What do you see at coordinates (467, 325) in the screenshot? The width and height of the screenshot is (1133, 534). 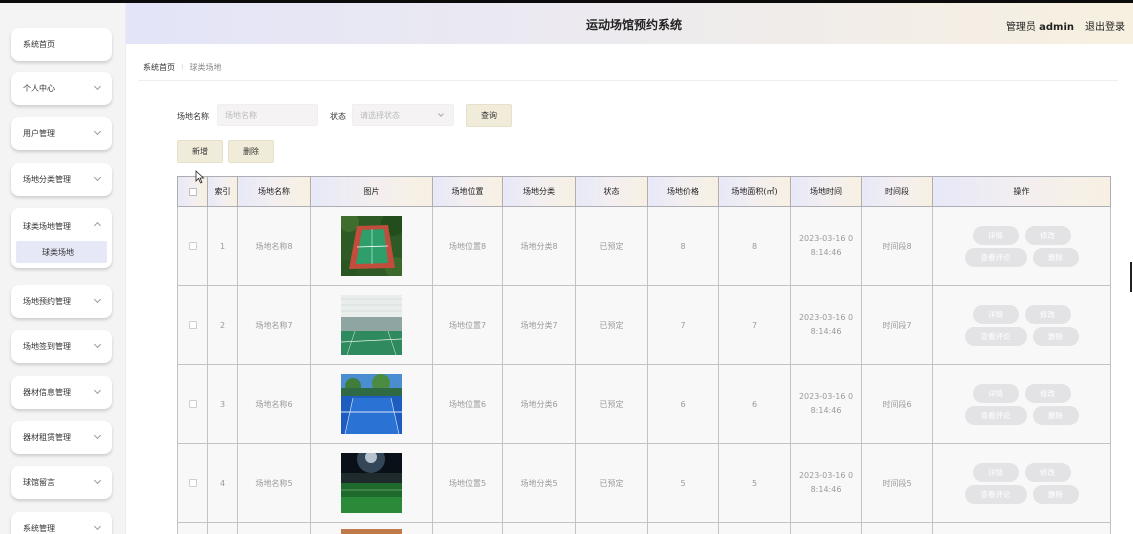 I see `location-cell: 场地位置7` at bounding box center [467, 325].